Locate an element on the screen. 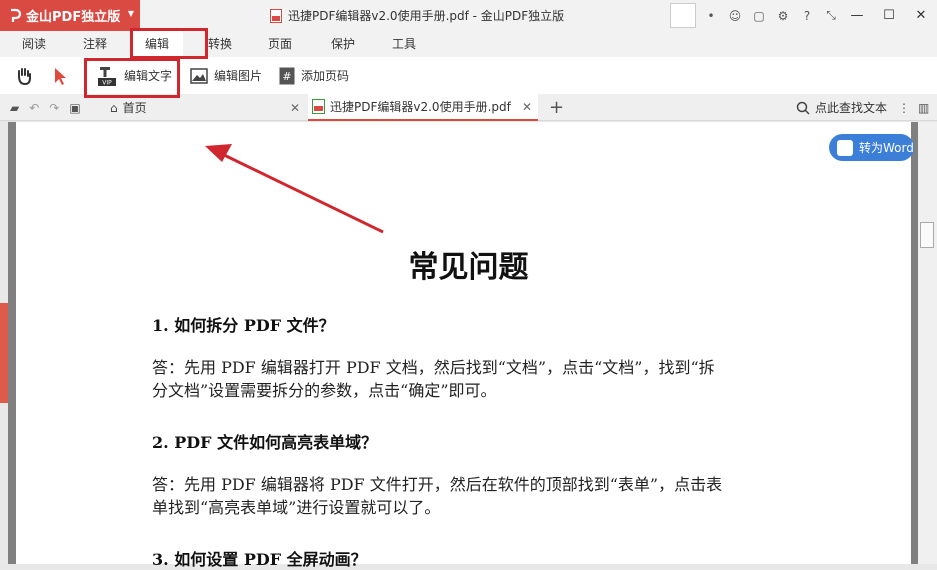 This screenshot has width=937, height=570. arrow-head-icon is located at coordinates (218, 153).